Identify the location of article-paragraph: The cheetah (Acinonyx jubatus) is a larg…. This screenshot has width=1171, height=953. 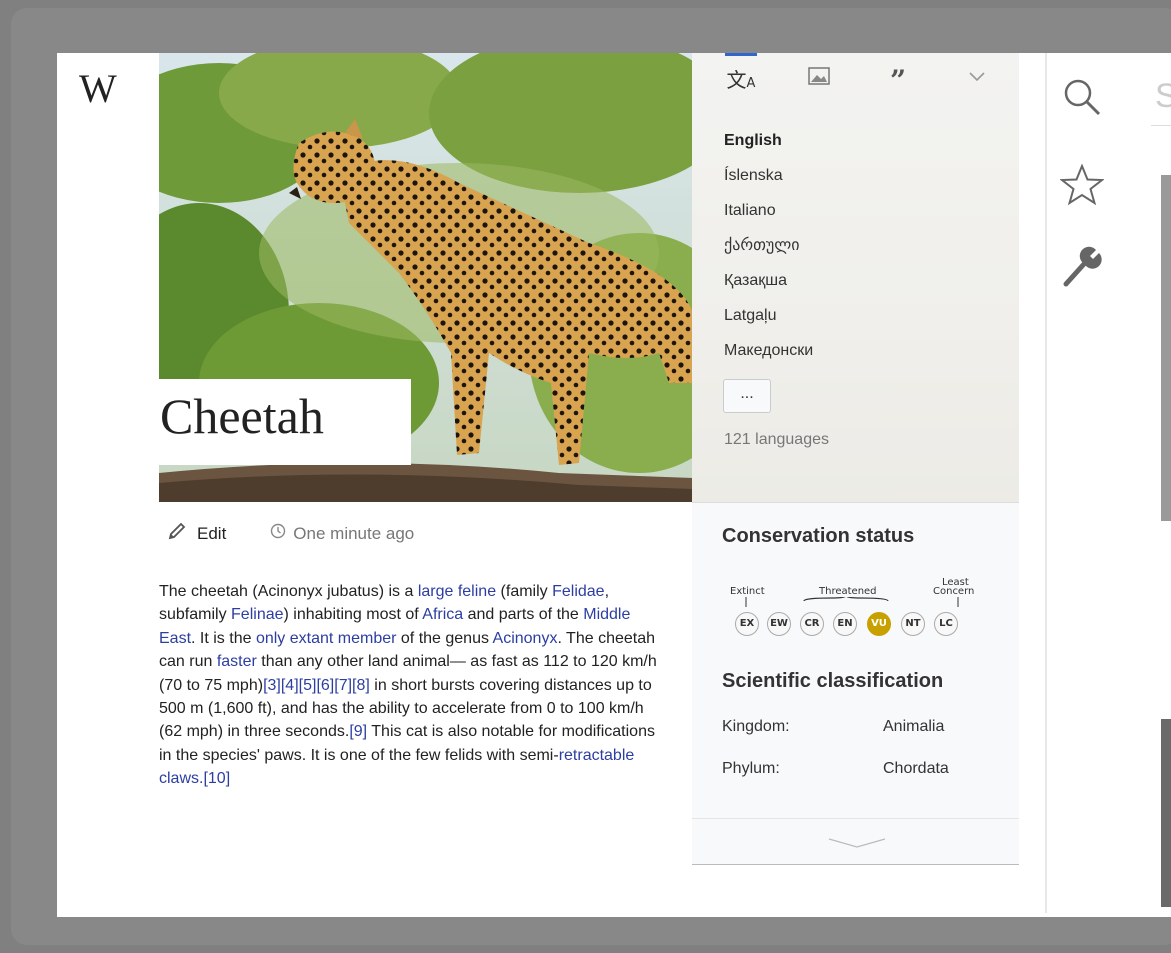
(414, 685).